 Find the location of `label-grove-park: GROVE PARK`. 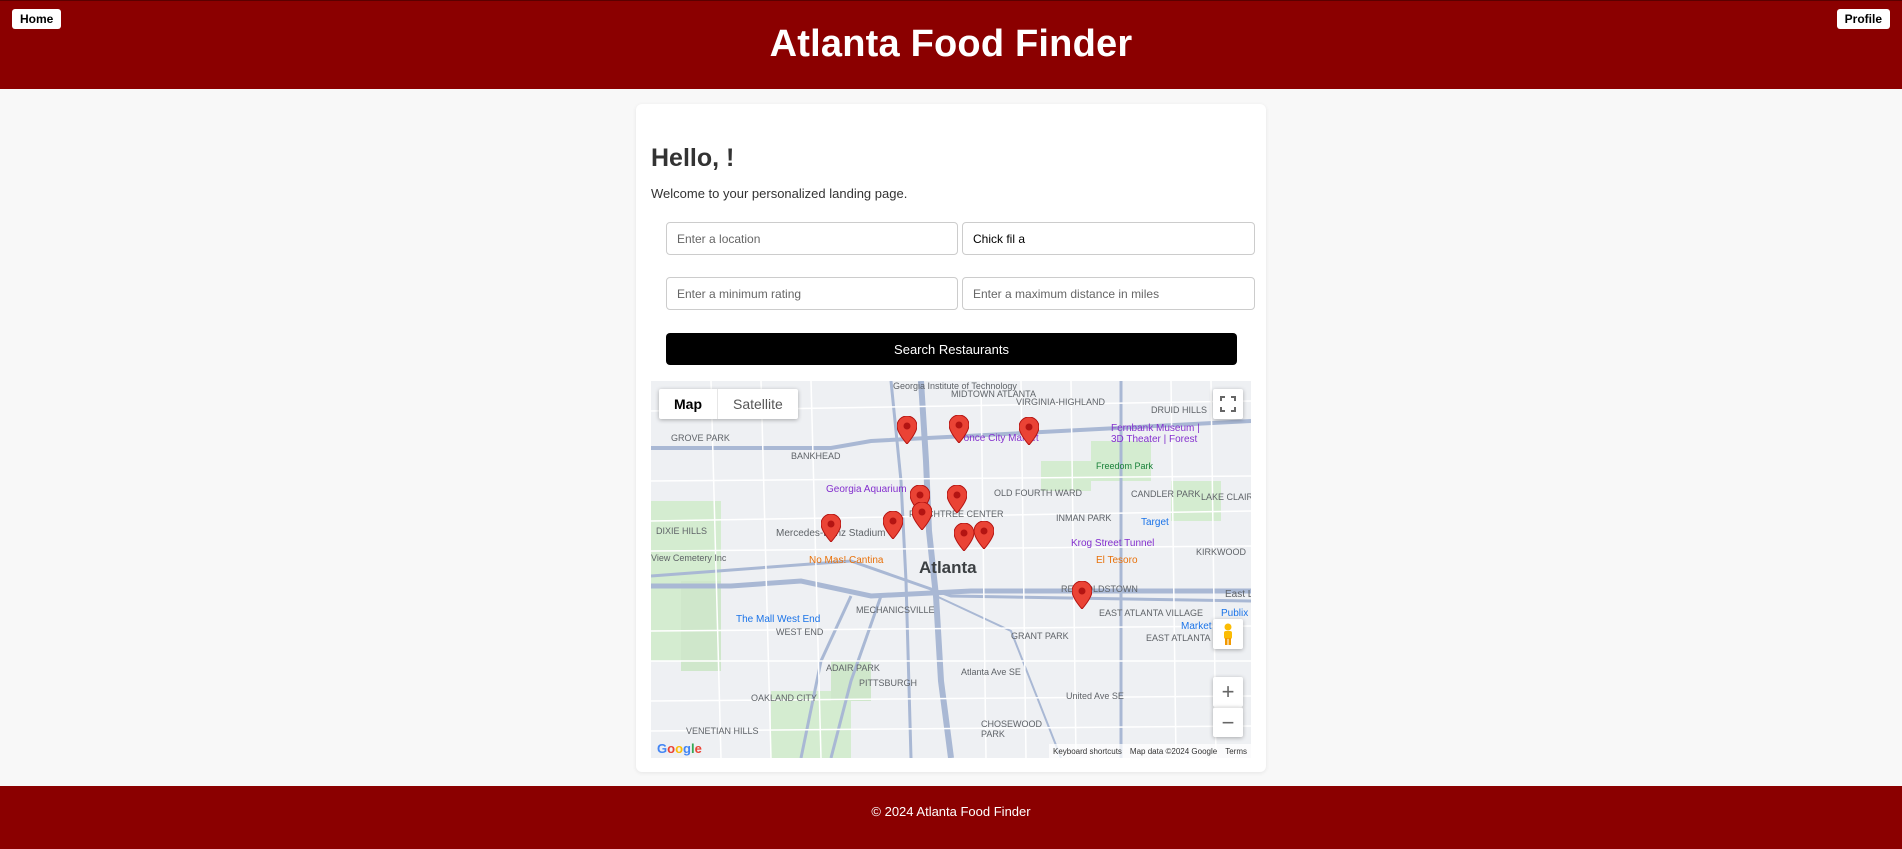

label-grove-park: GROVE PARK is located at coordinates (700, 438).